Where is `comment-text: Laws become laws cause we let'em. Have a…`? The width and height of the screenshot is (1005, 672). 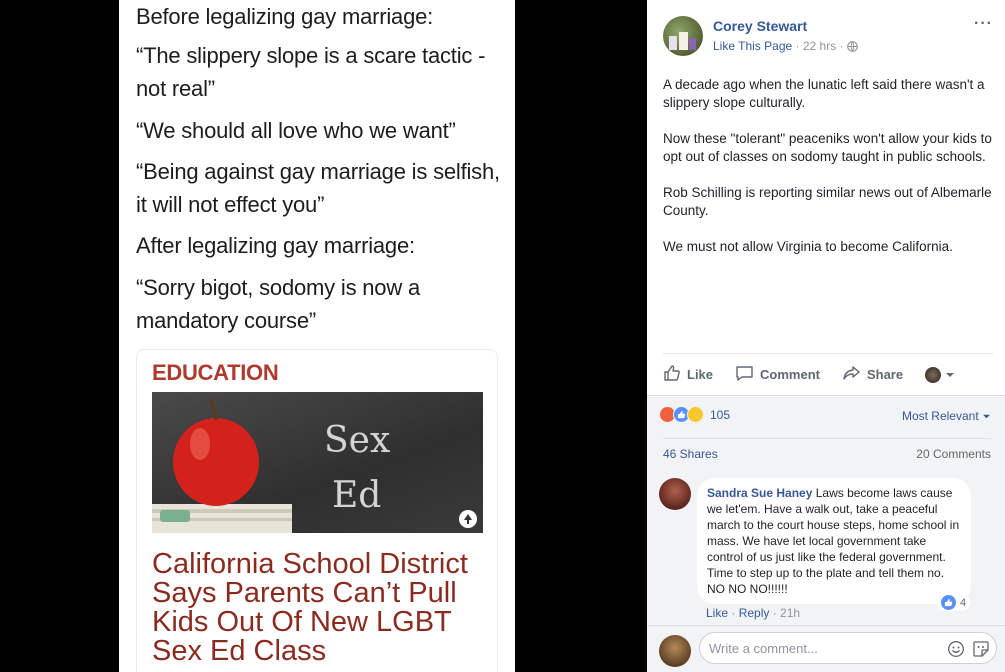 comment-text: Laws become laws cause we let'em. Have a… is located at coordinates (833, 541).